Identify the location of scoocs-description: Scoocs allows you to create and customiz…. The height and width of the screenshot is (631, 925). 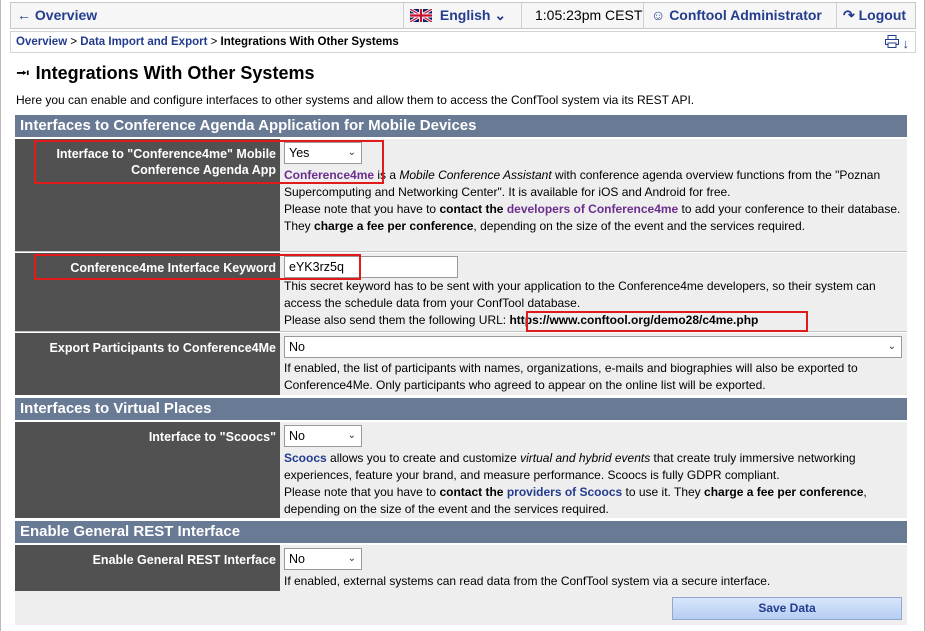
(575, 483).